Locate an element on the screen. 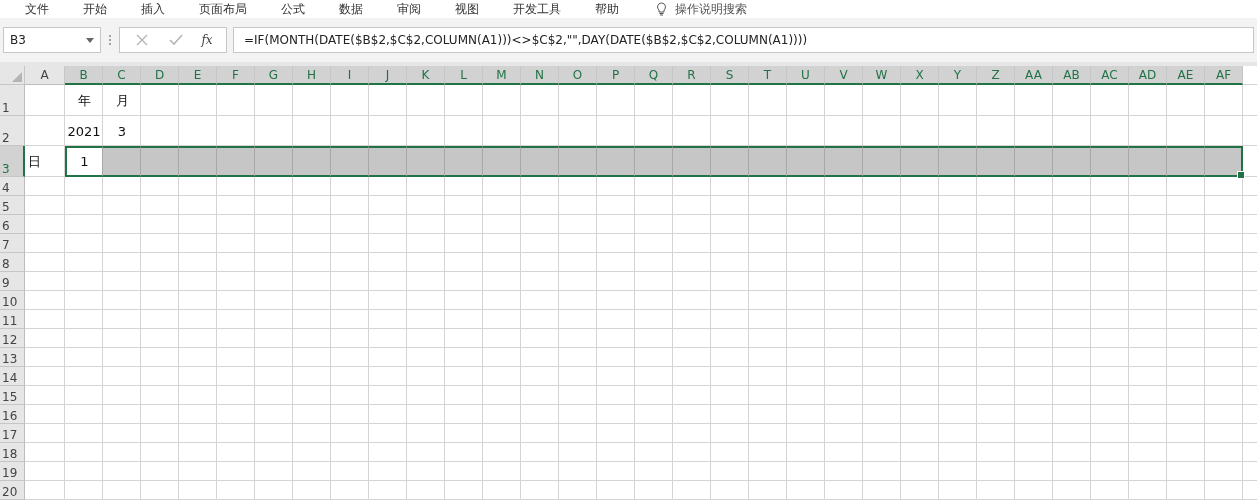 Image resolution: width=1257 pixels, height=501 pixels. table-cell: 日 is located at coordinates (45, 161).